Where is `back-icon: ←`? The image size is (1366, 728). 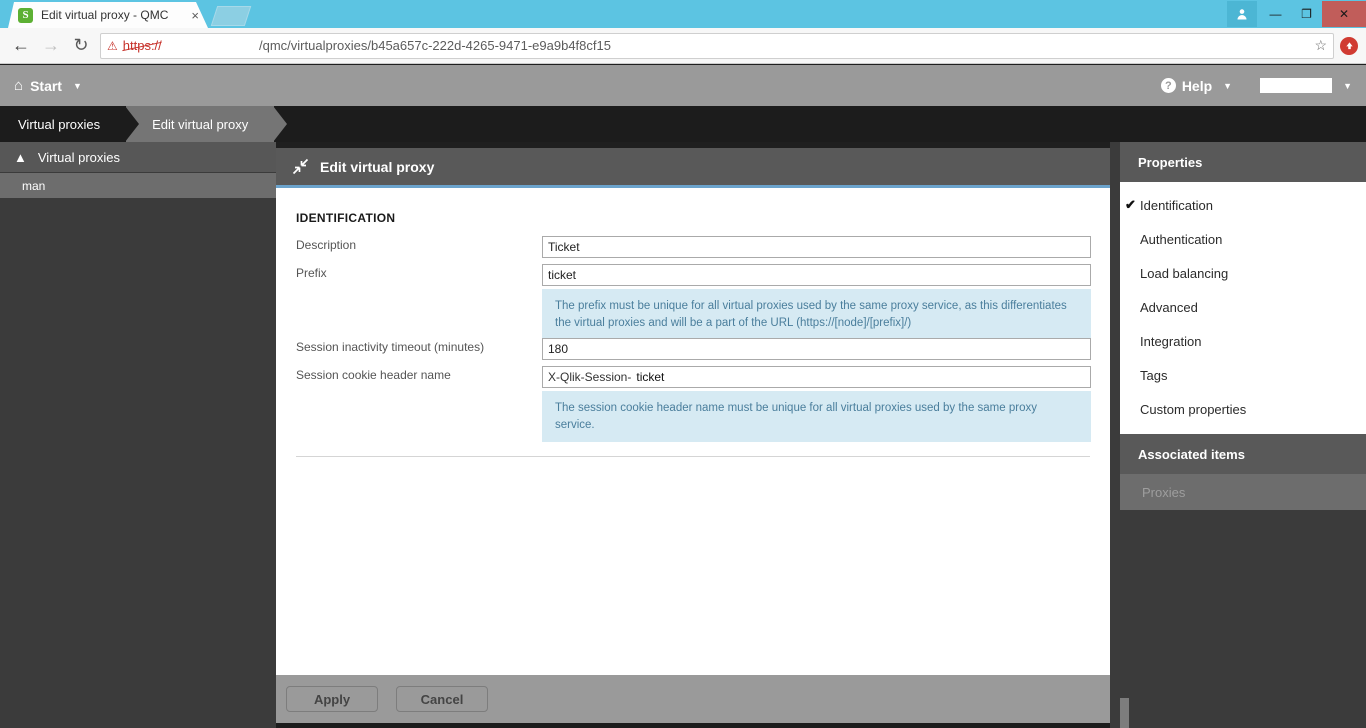
back-icon: ← is located at coordinates (21, 46).